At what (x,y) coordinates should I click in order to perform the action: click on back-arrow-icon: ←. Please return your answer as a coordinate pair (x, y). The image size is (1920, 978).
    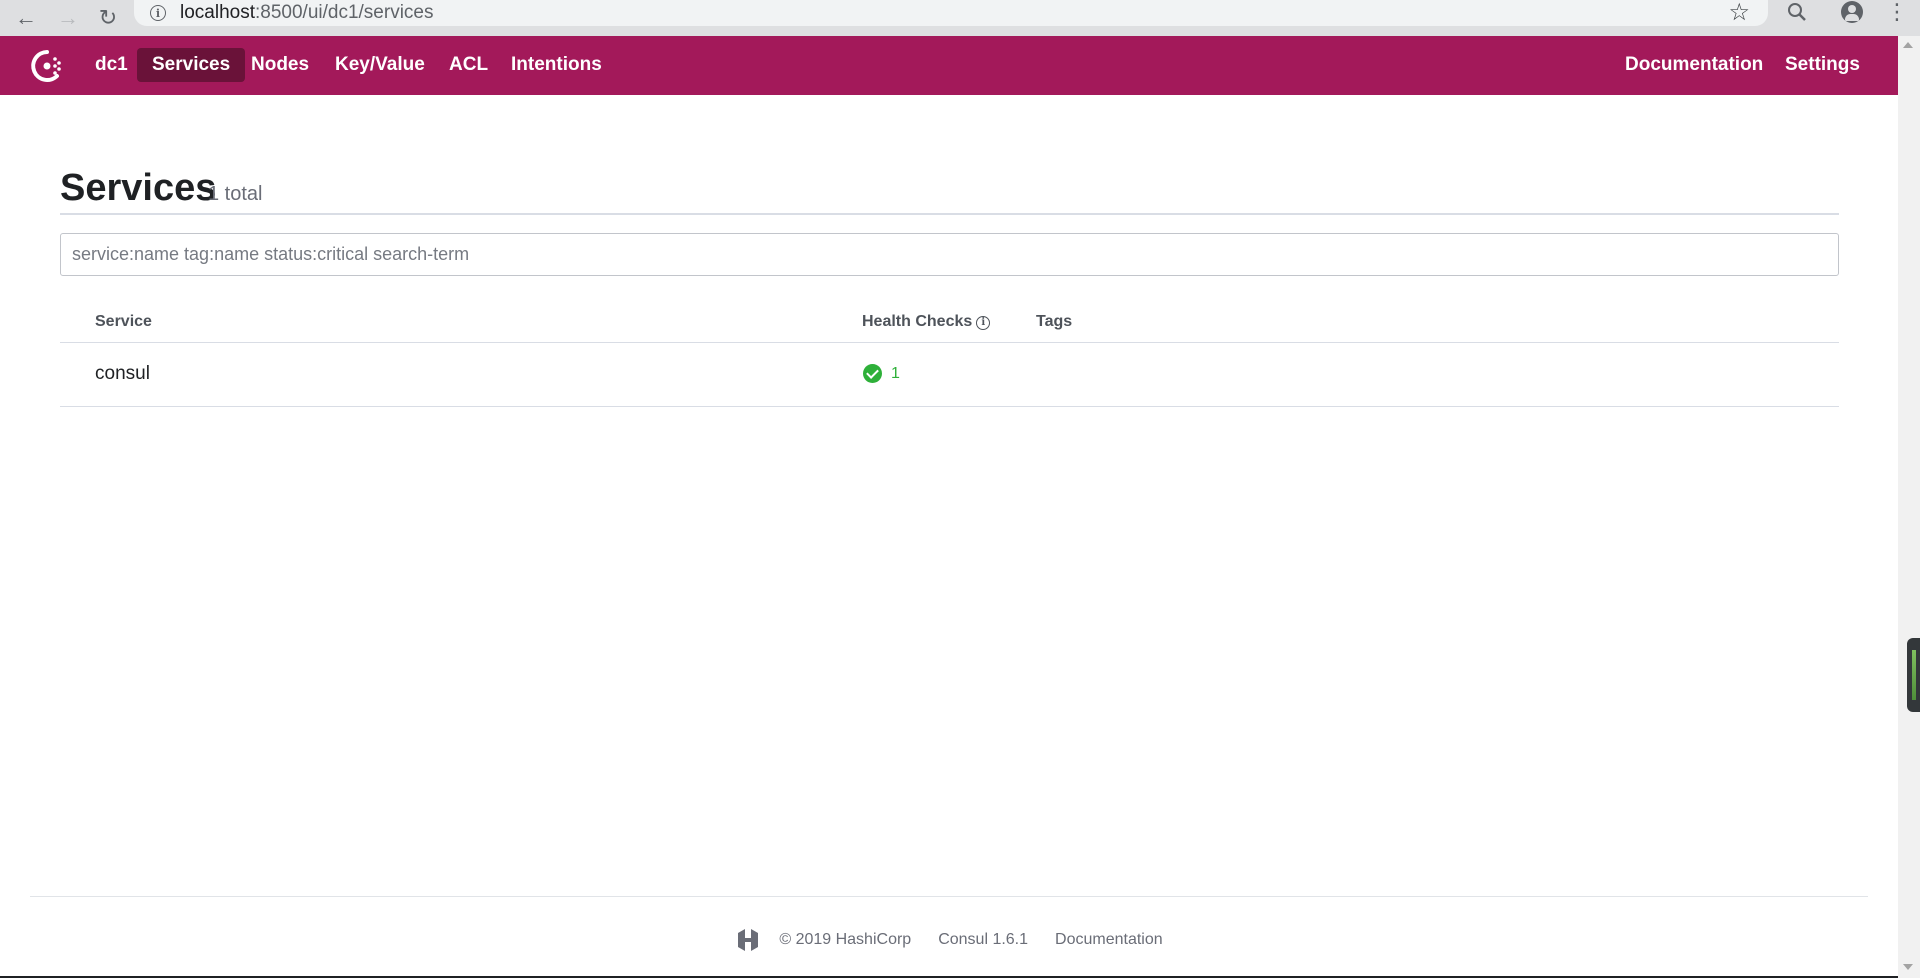
    Looking at the image, I should click on (26, 18).